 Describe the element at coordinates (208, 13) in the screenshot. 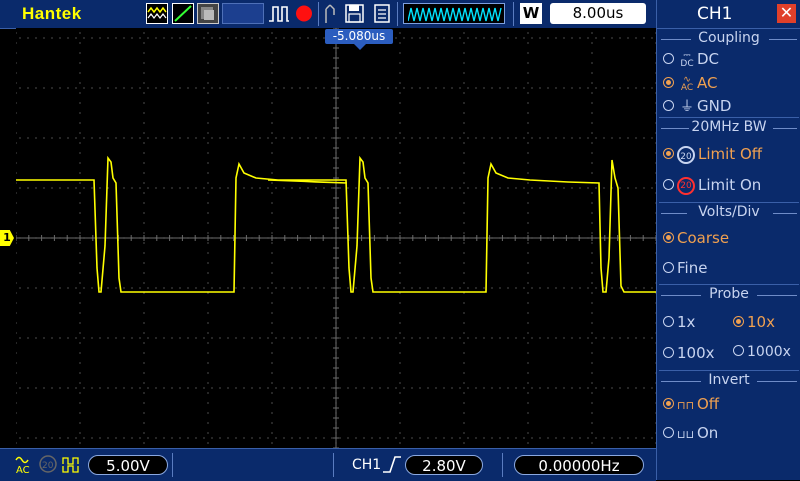

I see `persist-icon` at that location.